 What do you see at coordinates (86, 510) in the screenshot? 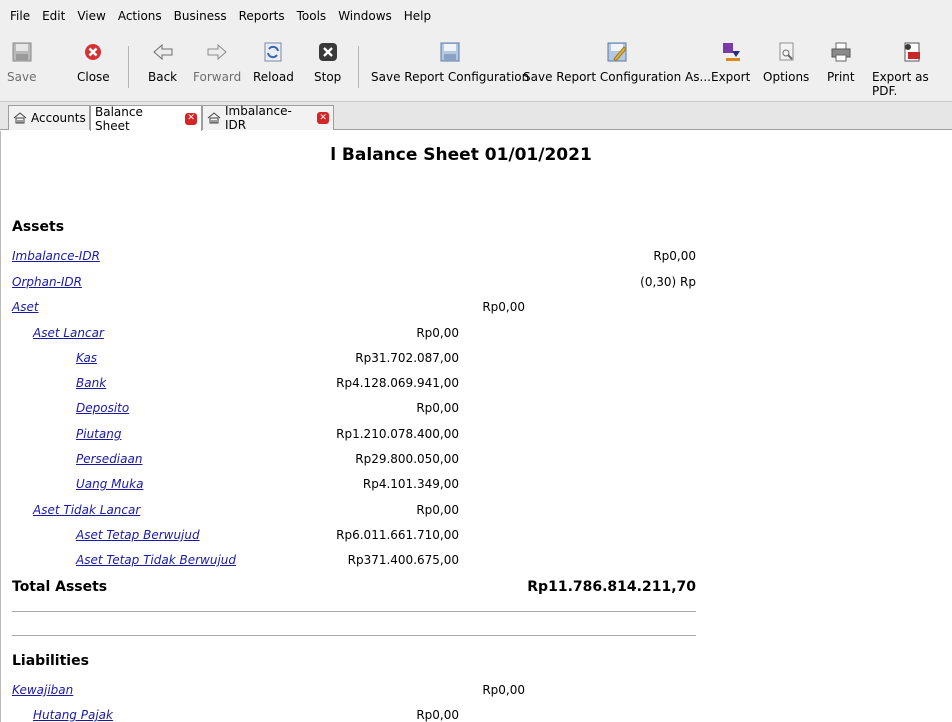
I see `account-link: Aset Tidak Lancar` at bounding box center [86, 510].